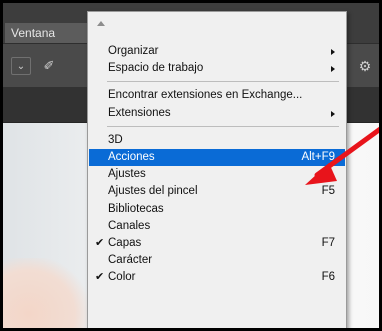 The image size is (382, 331). I want to click on menu-item-bibliotecas: Bibliotecas, so click(217, 209).